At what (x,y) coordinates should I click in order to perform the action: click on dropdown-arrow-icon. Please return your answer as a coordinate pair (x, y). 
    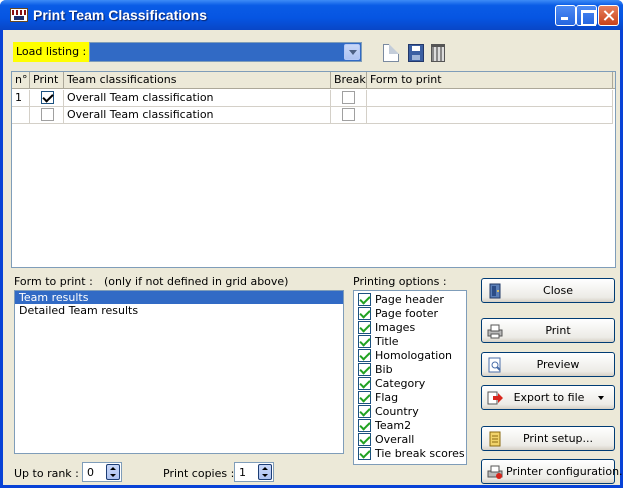
    Looking at the image, I should click on (601, 398).